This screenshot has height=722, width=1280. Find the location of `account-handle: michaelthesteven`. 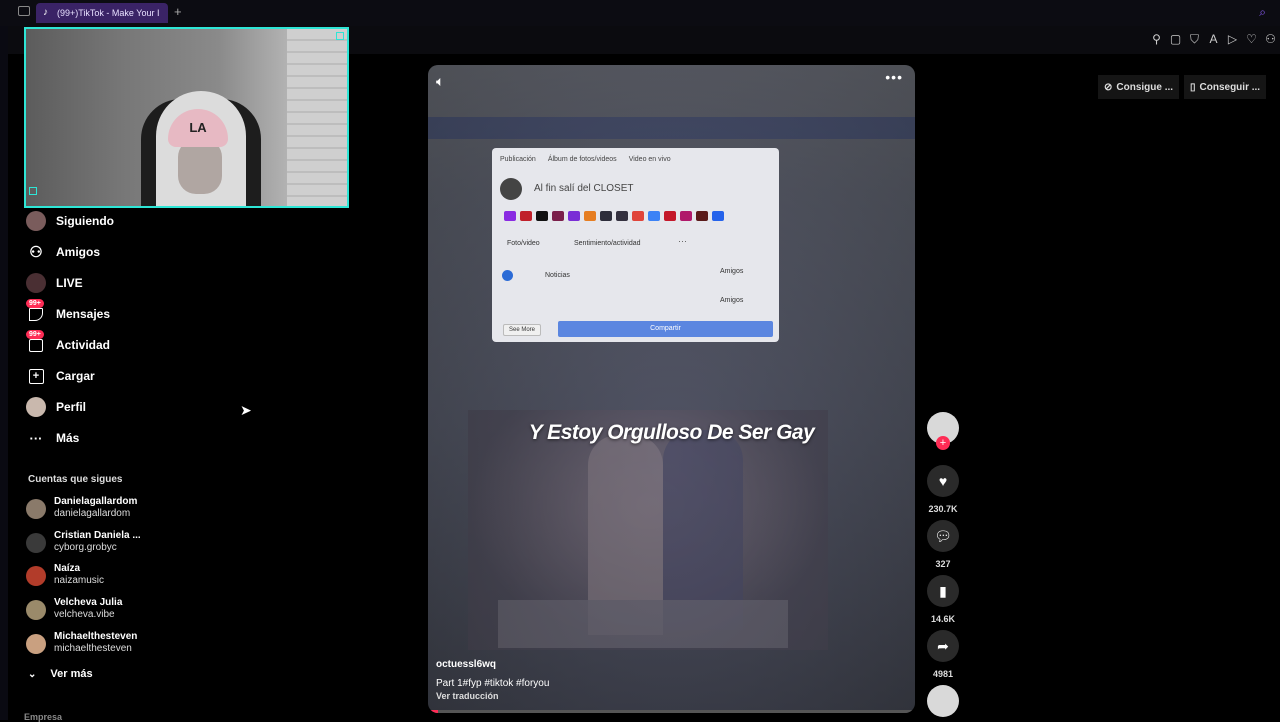

account-handle: michaelthesteven is located at coordinates (93, 648).